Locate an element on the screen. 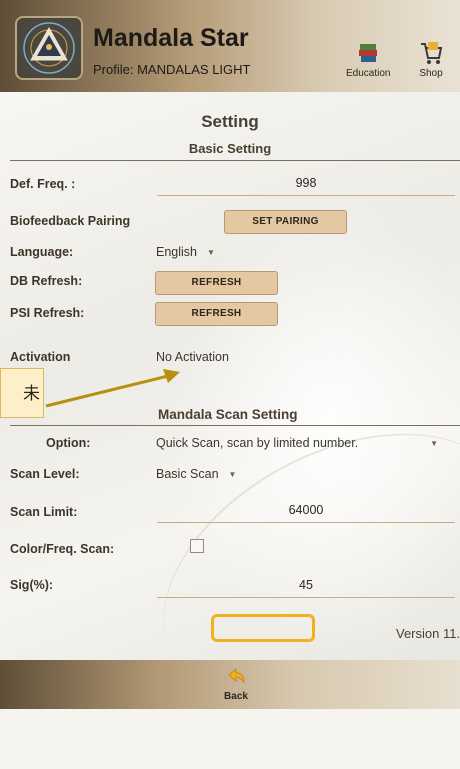  shop-button: Shop is located at coordinates (431, 59).